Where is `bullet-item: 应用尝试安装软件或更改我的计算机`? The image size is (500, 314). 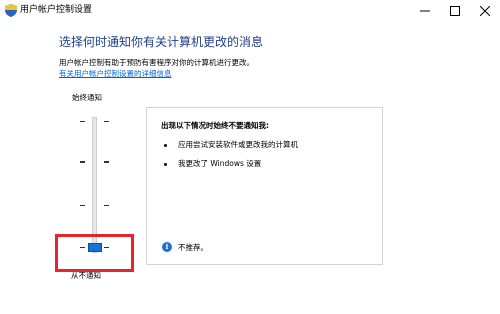 bullet-item: 应用尝试安装软件或更改我的计算机 is located at coordinates (238, 144).